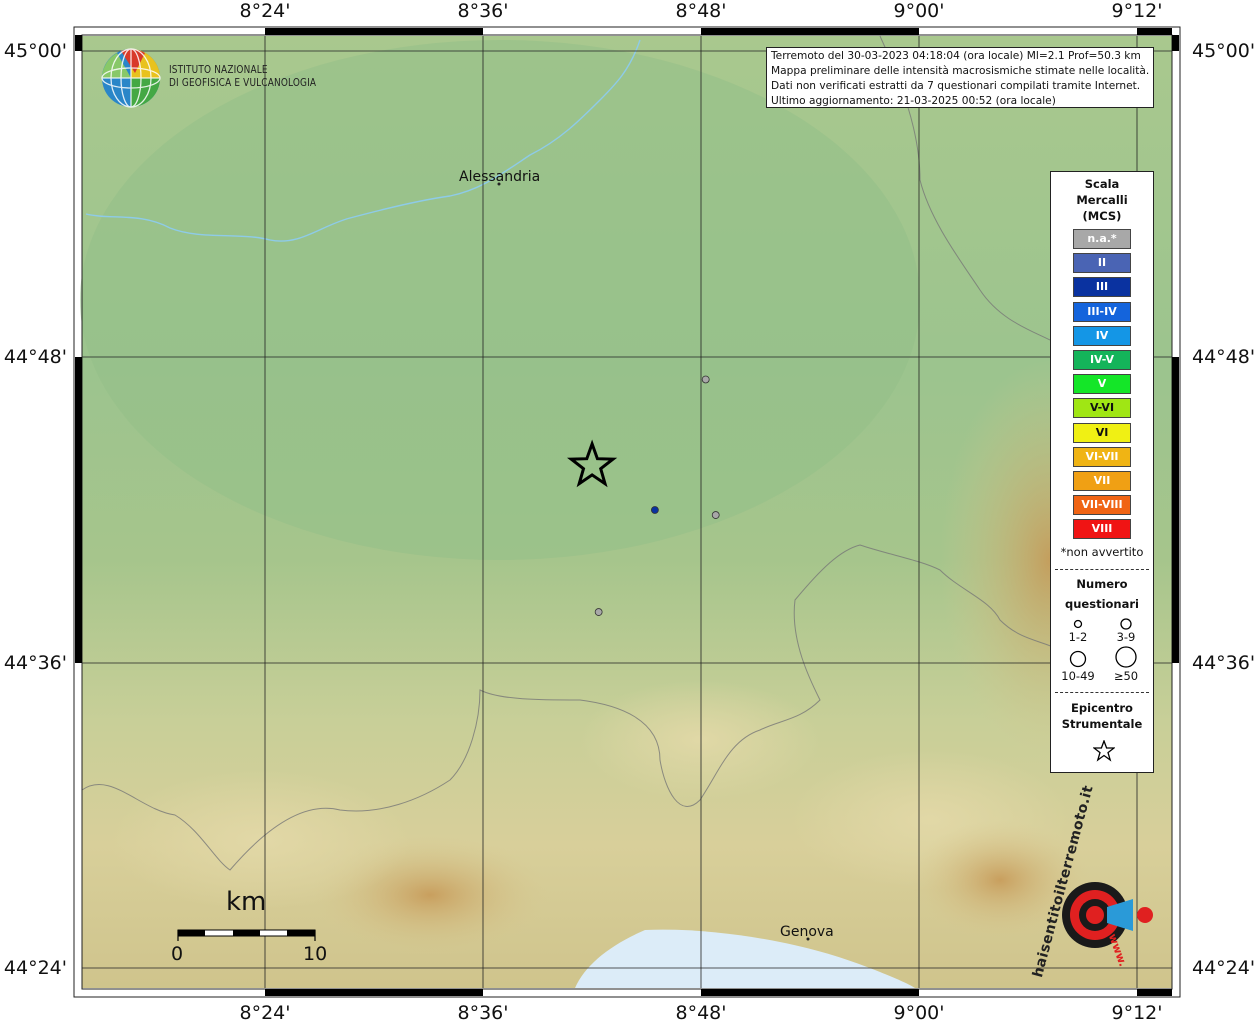 The width and height of the screenshot is (1255, 1024). Describe the element at coordinates (1102, 432) in the screenshot. I see `mcs-scale-item: VI` at that location.